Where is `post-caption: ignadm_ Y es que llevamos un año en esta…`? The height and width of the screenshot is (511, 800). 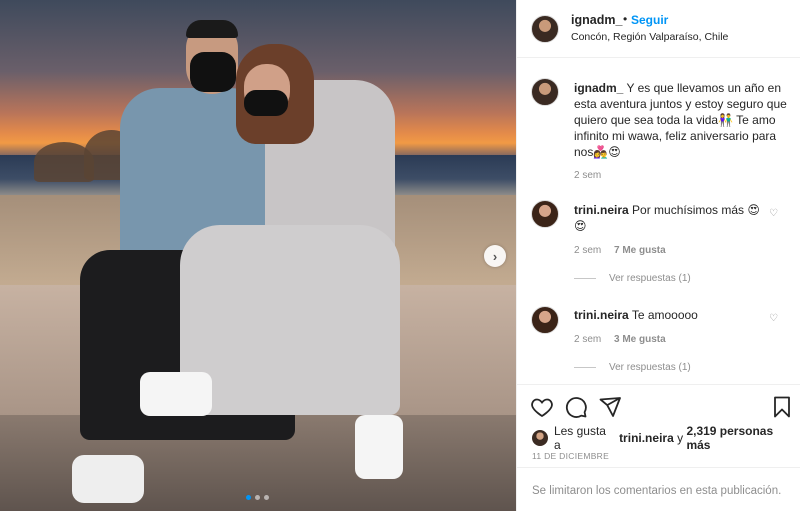 post-caption: ignadm_ Y es que llevamos un año en esta… is located at coordinates (684, 120).